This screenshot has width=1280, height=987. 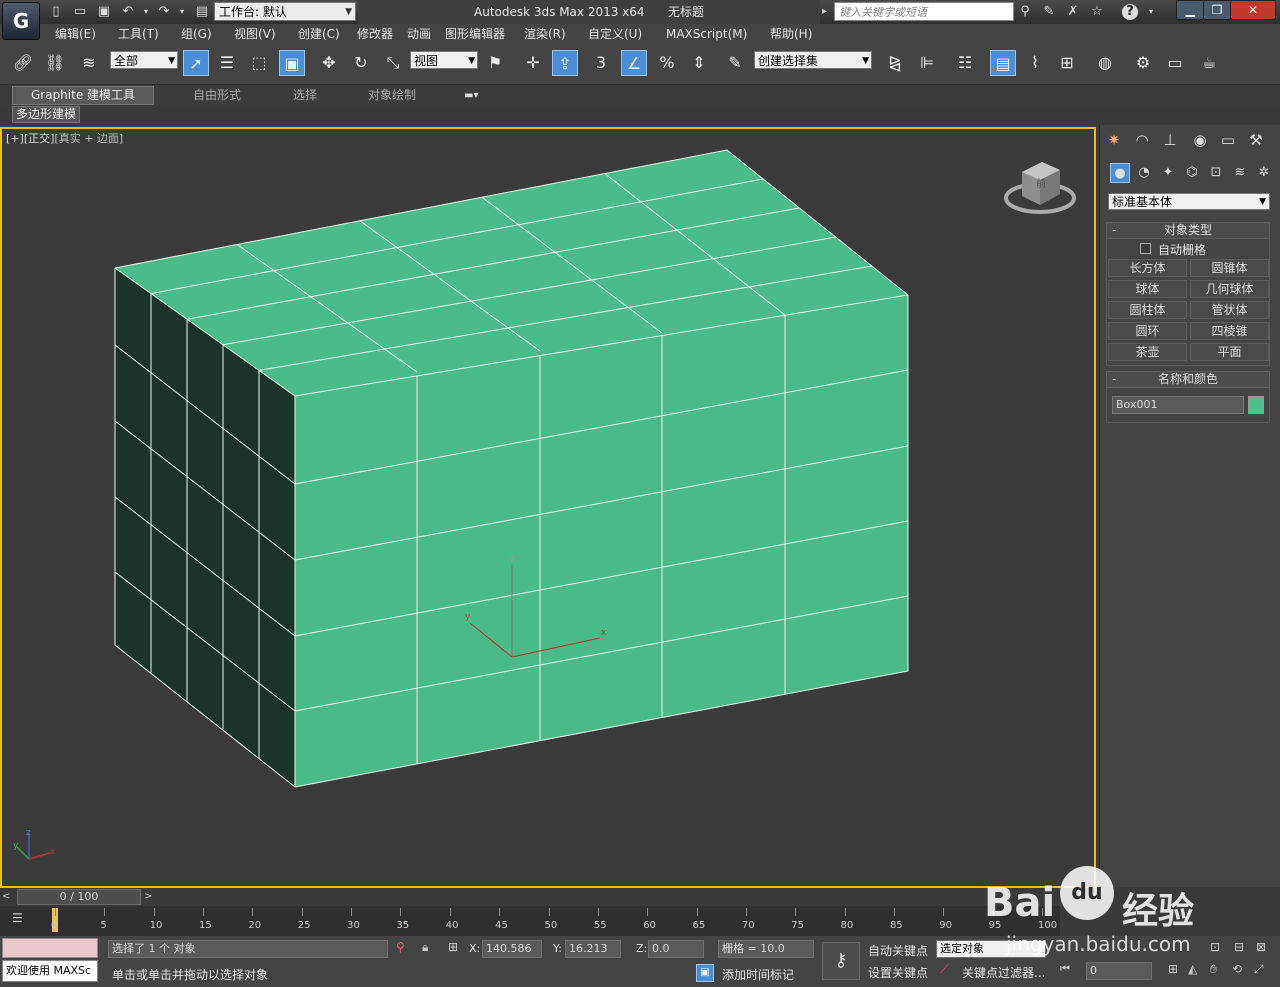 I want to click on align-icon: ⊫, so click(x=927, y=63).